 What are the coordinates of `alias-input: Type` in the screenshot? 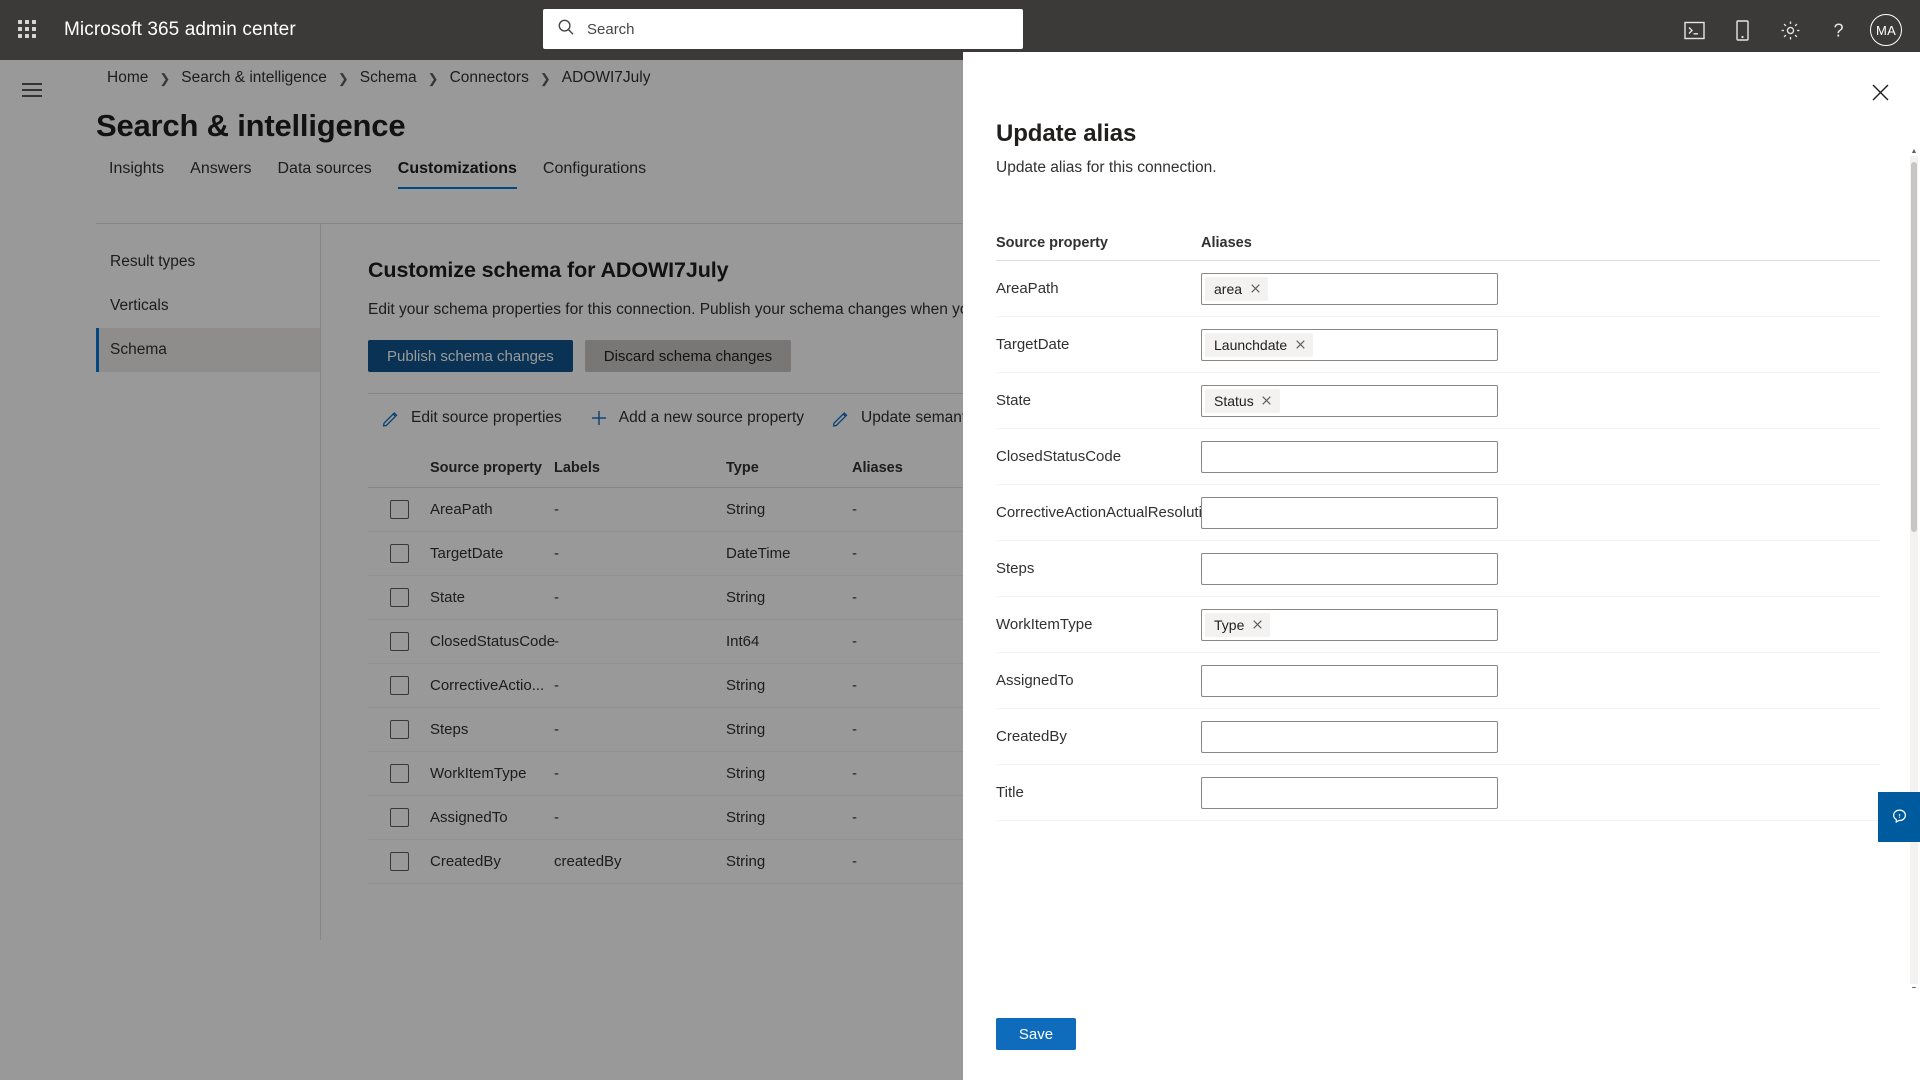 It's located at (1349, 624).